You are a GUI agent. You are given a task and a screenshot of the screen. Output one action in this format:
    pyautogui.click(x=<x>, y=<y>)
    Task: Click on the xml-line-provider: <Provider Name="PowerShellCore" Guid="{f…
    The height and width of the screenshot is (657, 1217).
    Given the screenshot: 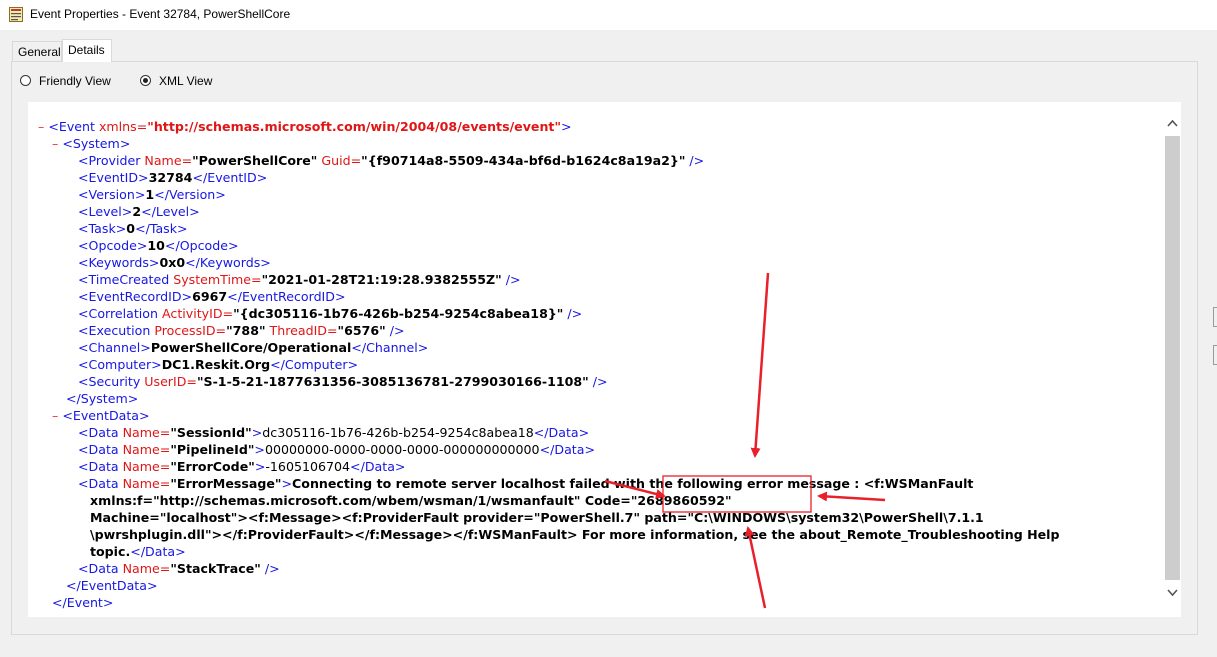 What is the action you would take?
    pyautogui.click(x=391, y=160)
    